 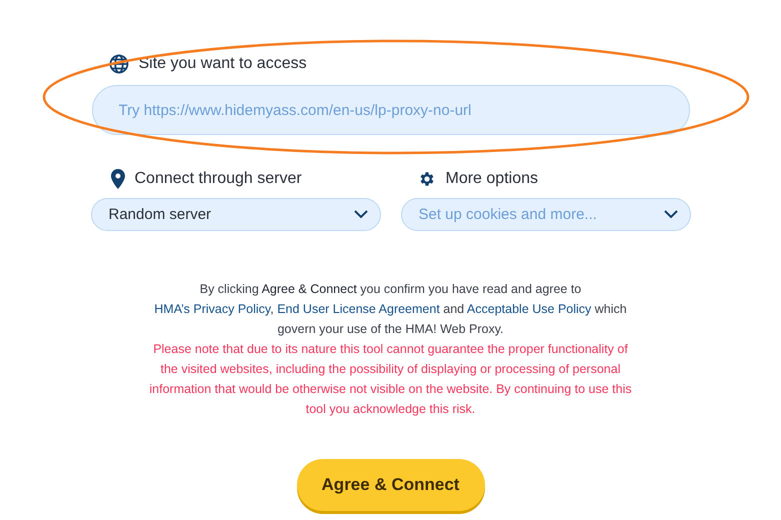 I want to click on policy-link: HMA’s Privacy Policy, so click(x=212, y=309).